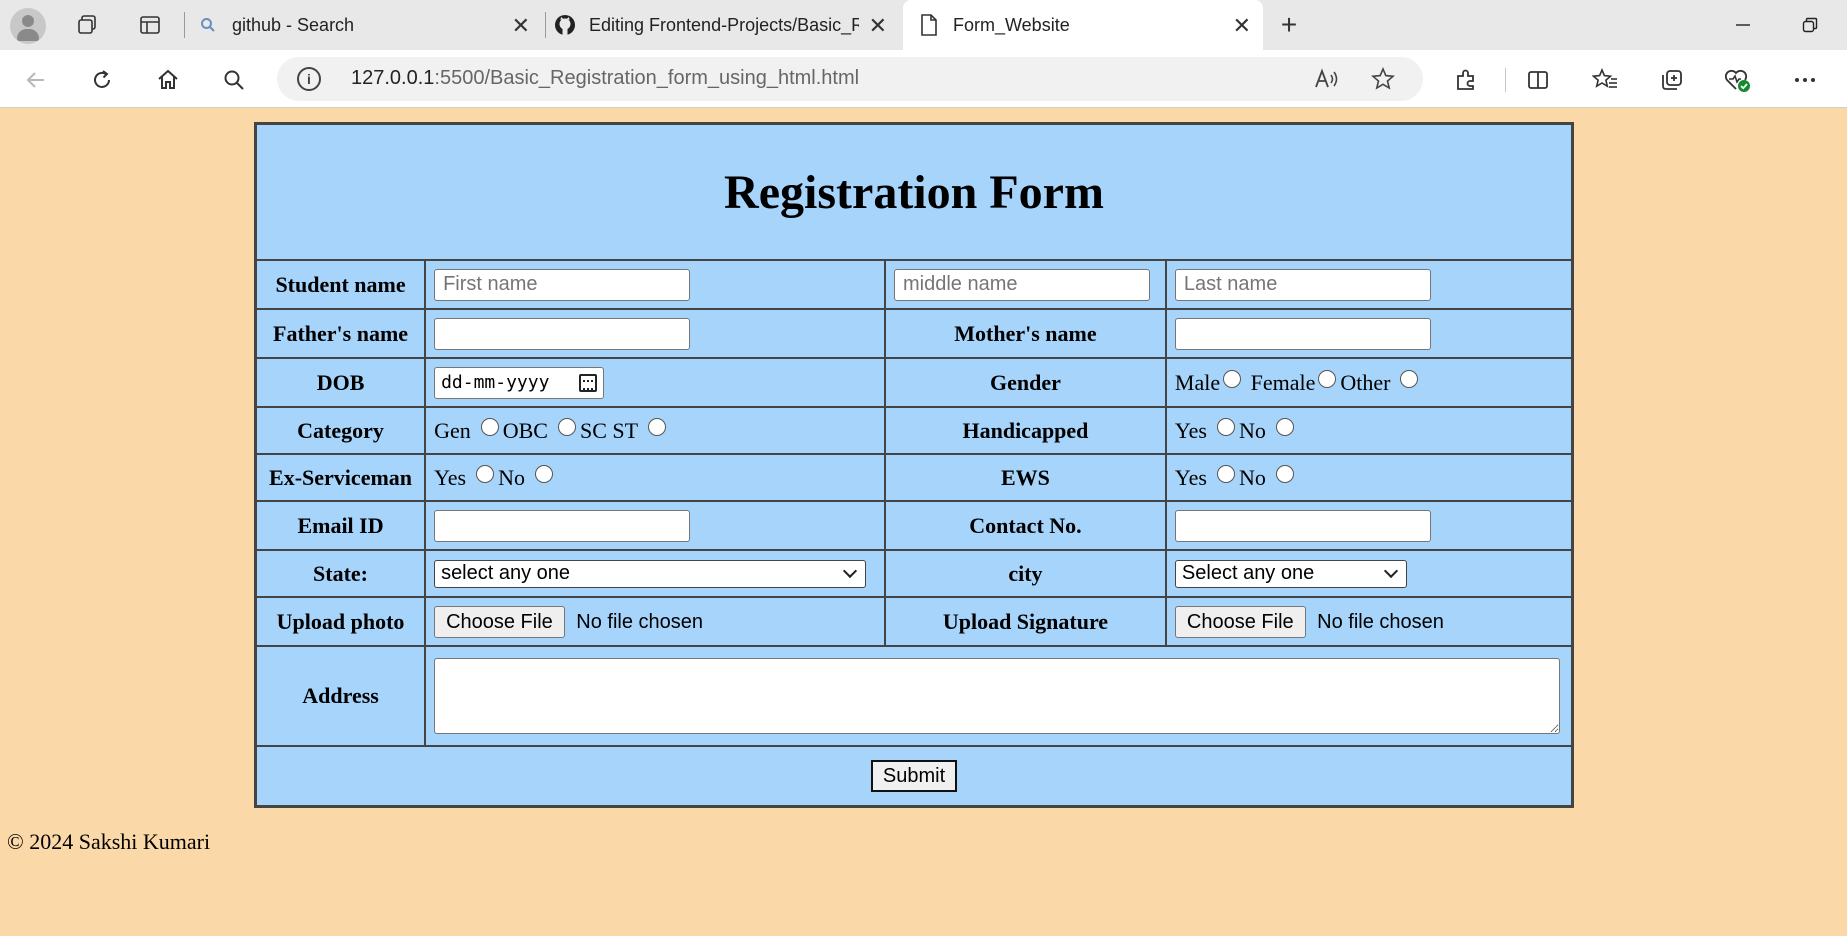  Describe the element at coordinates (36, 80) in the screenshot. I see `back-icon` at that location.